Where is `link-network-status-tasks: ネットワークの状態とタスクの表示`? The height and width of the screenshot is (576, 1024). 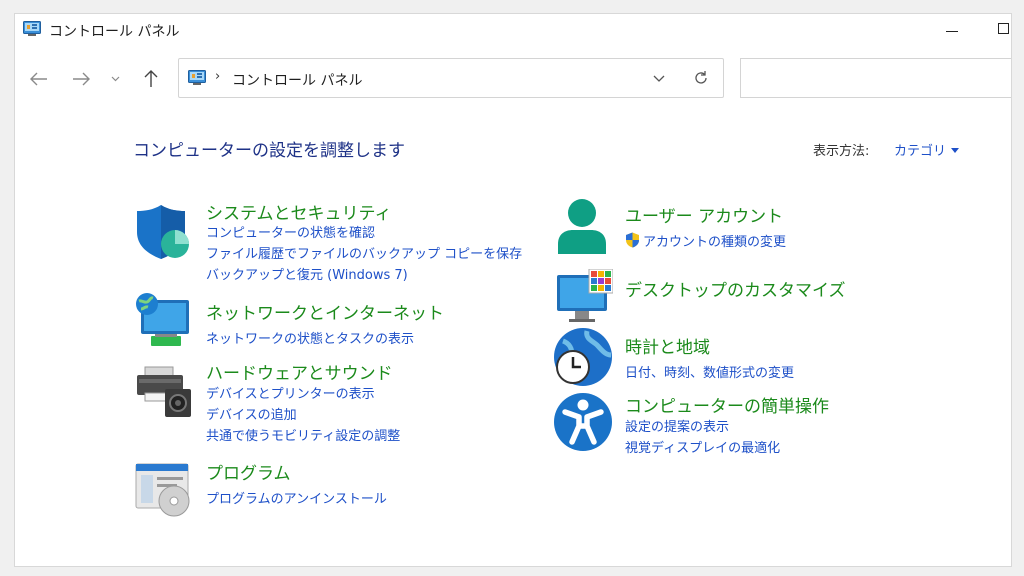 link-network-status-tasks: ネットワークの状態とタスクの表示 is located at coordinates (310, 337).